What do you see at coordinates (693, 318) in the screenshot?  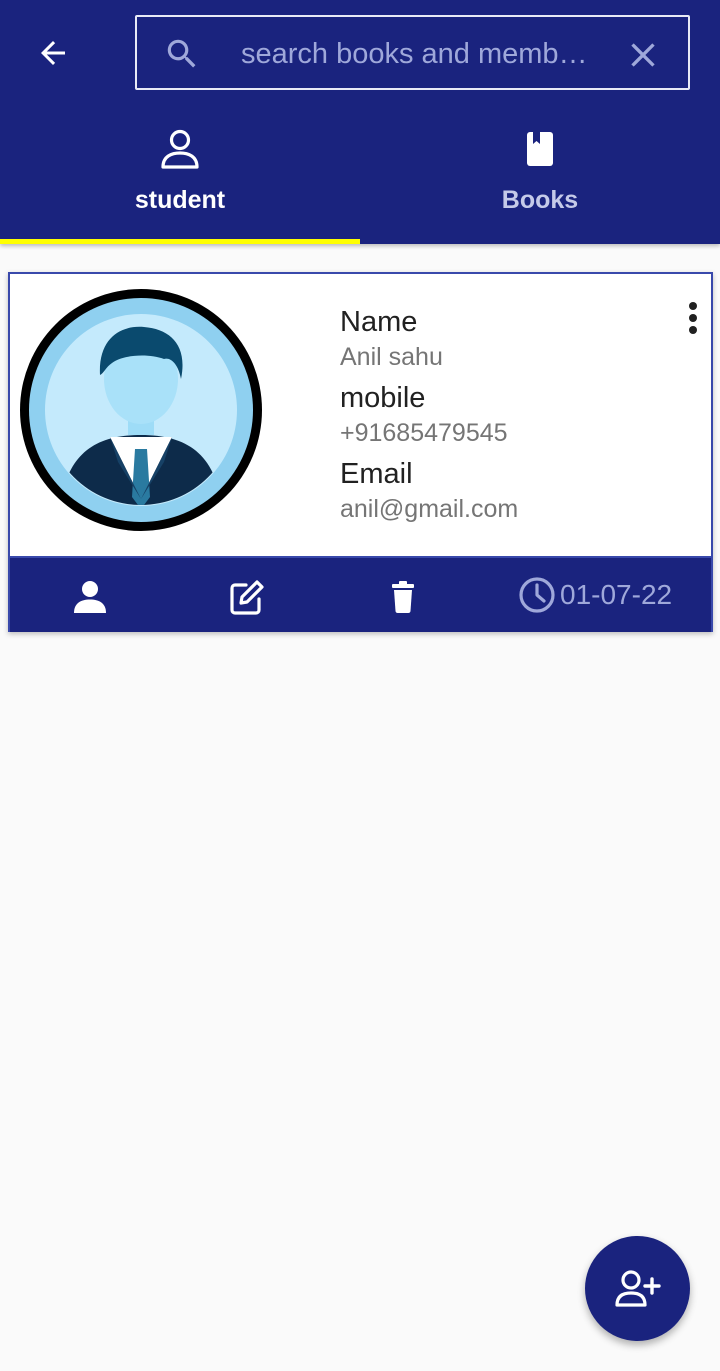 I see `more-vert-icon` at bounding box center [693, 318].